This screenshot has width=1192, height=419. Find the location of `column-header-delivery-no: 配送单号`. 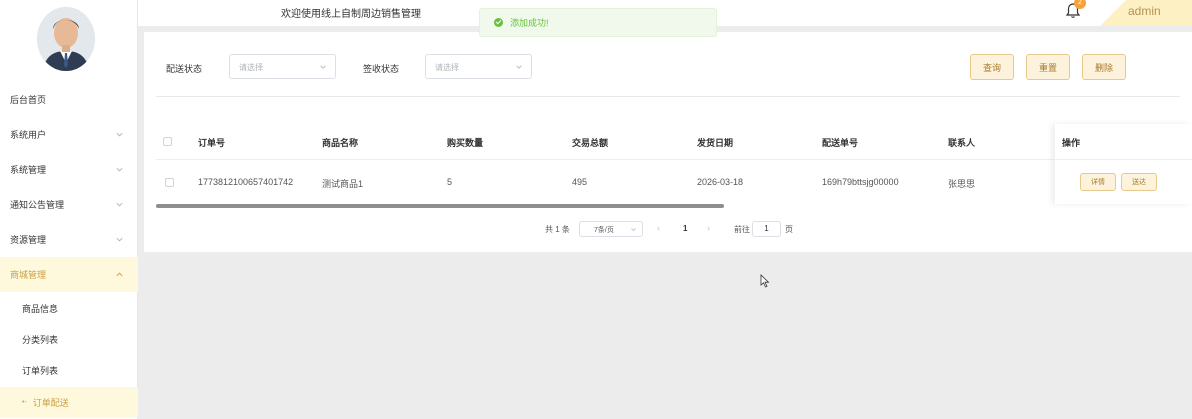

column-header-delivery-no: 配送单号 is located at coordinates (840, 143).